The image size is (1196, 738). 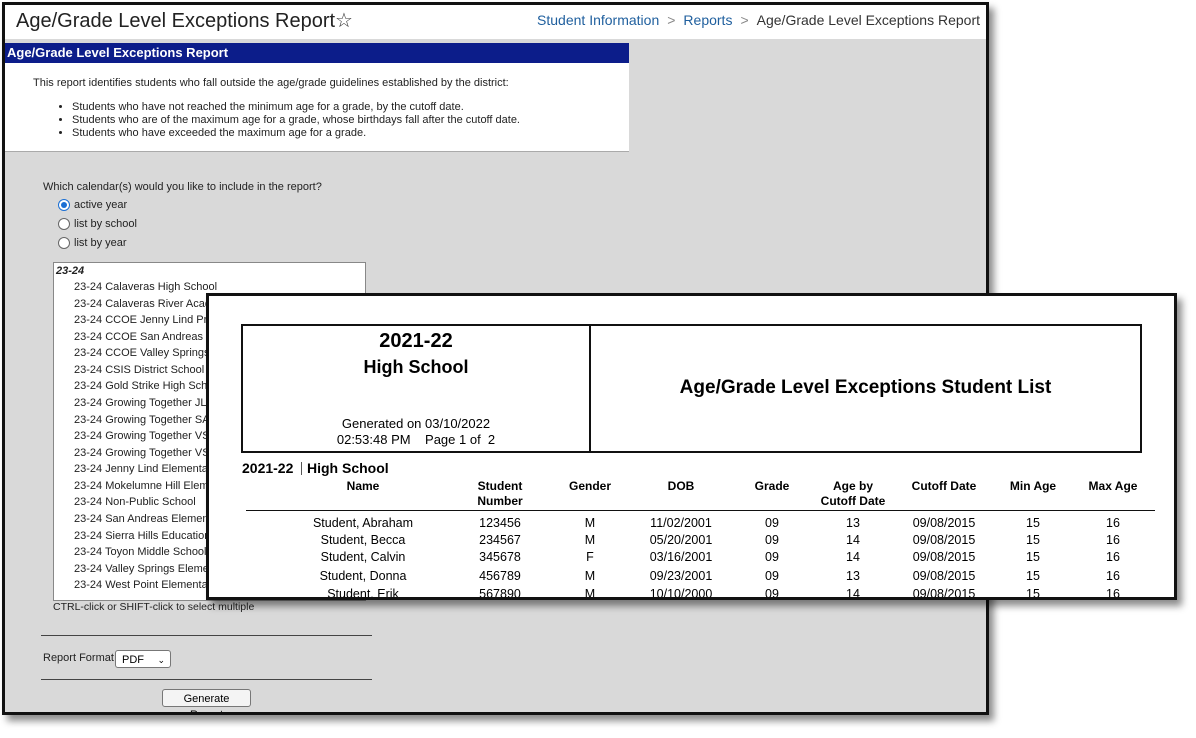 I want to click on pdf-time-page: 02:53:48 PM Page 1 of 2, so click(x=416, y=439).